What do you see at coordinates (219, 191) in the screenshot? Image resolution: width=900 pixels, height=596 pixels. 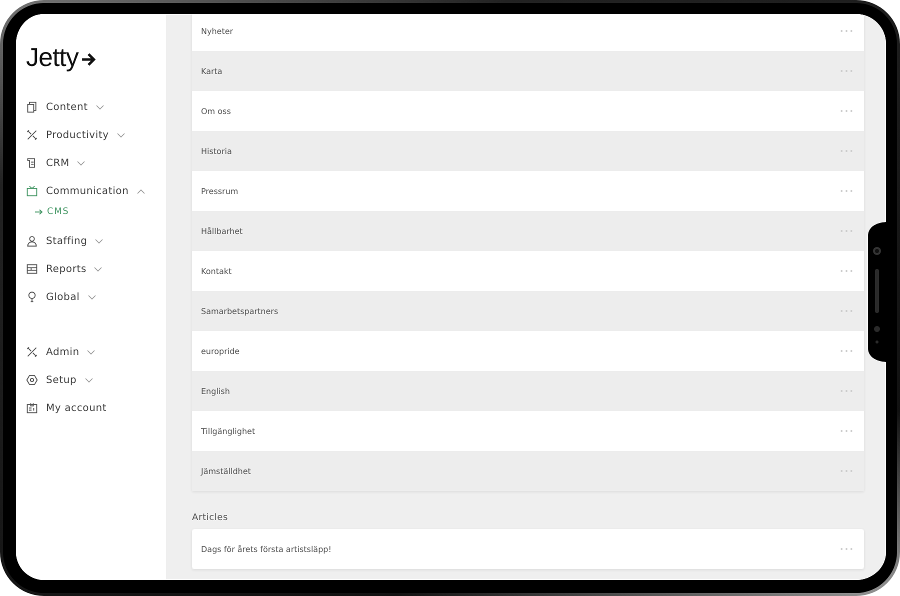 I see `page-title: Pressrum` at bounding box center [219, 191].